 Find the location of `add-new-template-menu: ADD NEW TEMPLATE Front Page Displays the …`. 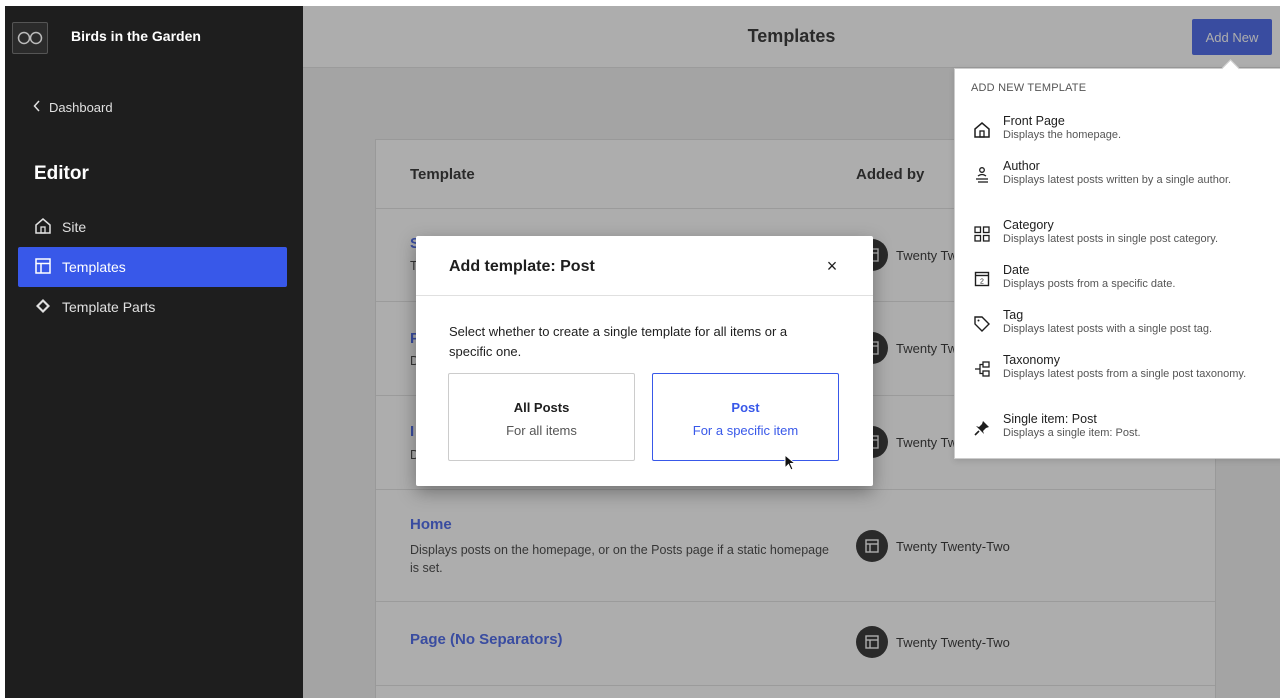

add-new-template-menu: ADD NEW TEMPLATE Front Page Displays the … is located at coordinates (1117, 263).